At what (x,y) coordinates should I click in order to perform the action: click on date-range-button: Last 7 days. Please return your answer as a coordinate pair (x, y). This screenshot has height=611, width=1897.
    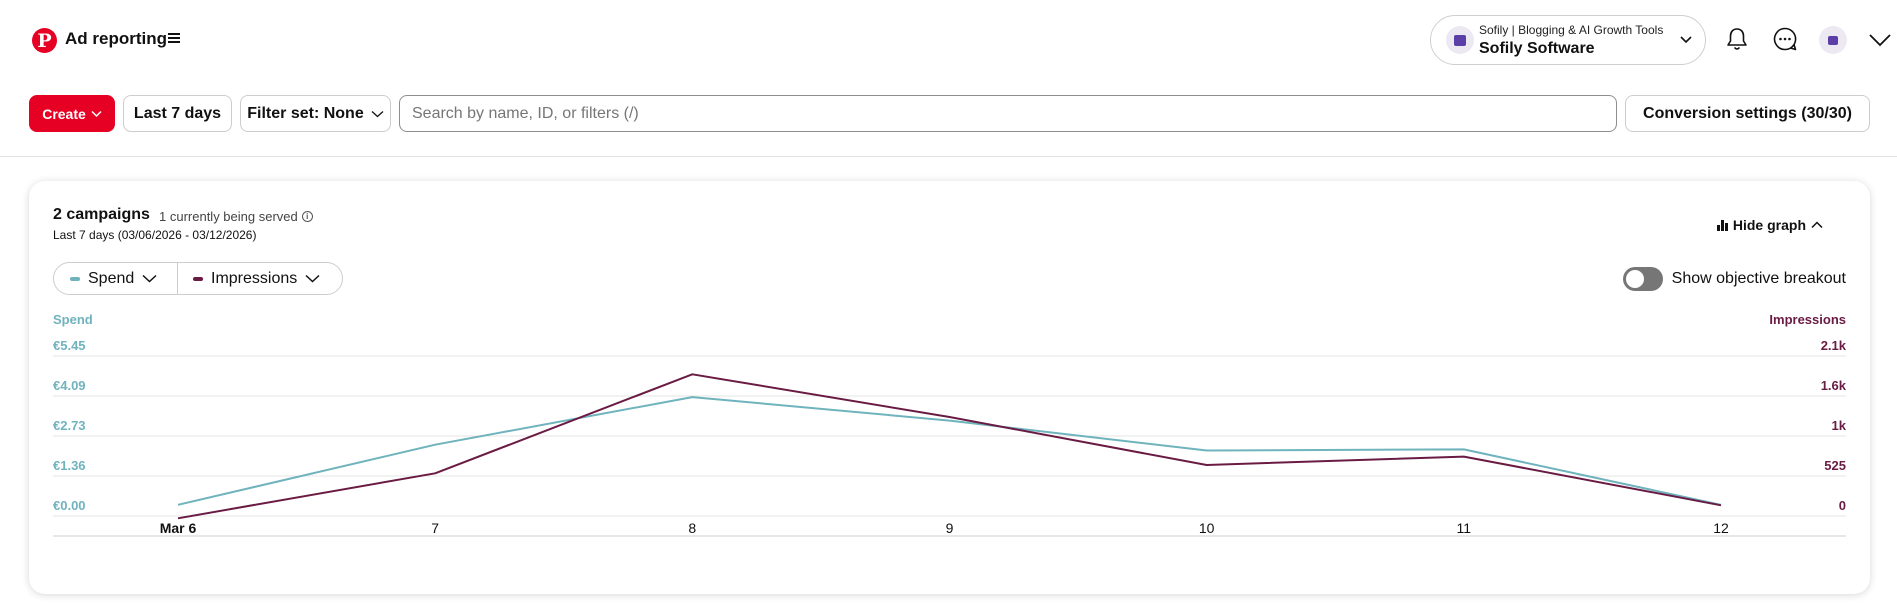
    Looking at the image, I should click on (177, 113).